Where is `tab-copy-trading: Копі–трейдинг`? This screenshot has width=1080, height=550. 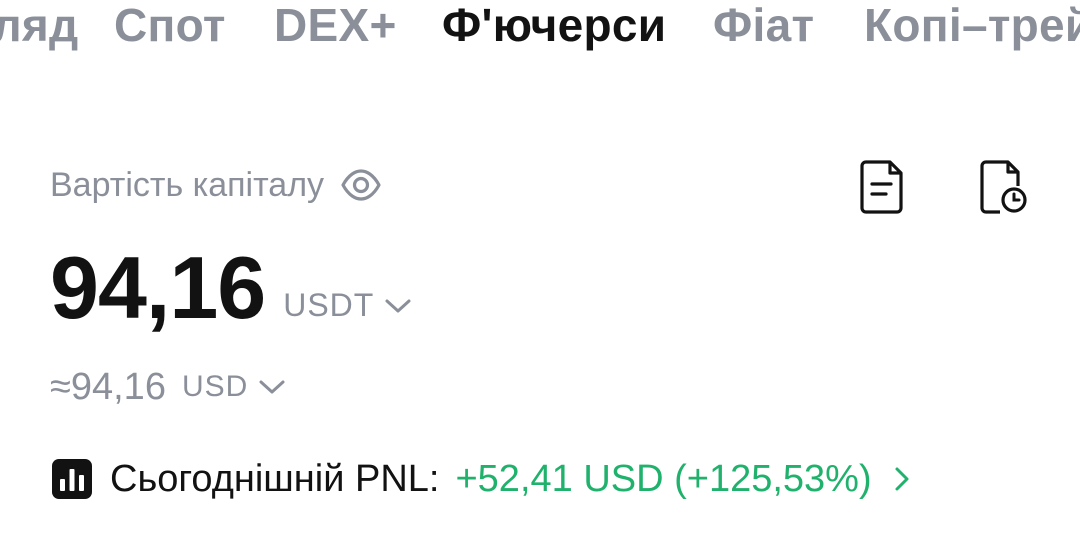
tab-copy-trading: Копі–трейдинг is located at coordinates (972, 25).